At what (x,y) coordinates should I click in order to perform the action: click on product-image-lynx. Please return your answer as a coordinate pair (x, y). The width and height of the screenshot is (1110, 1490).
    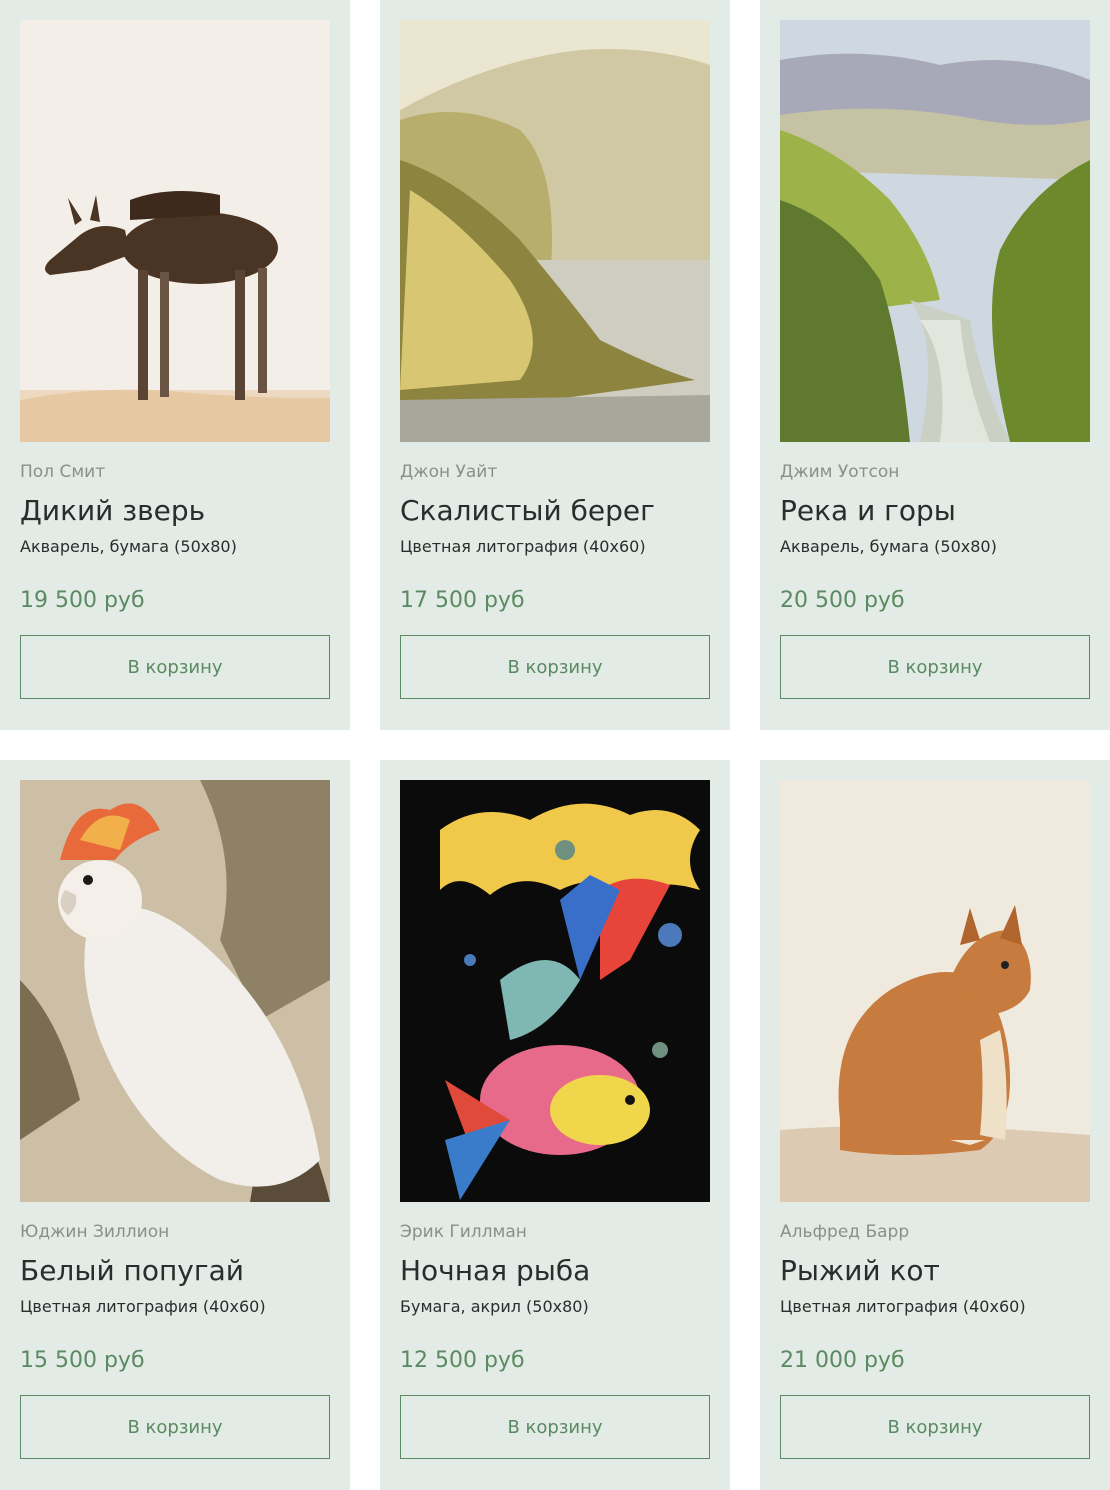
    Looking at the image, I should click on (935, 991).